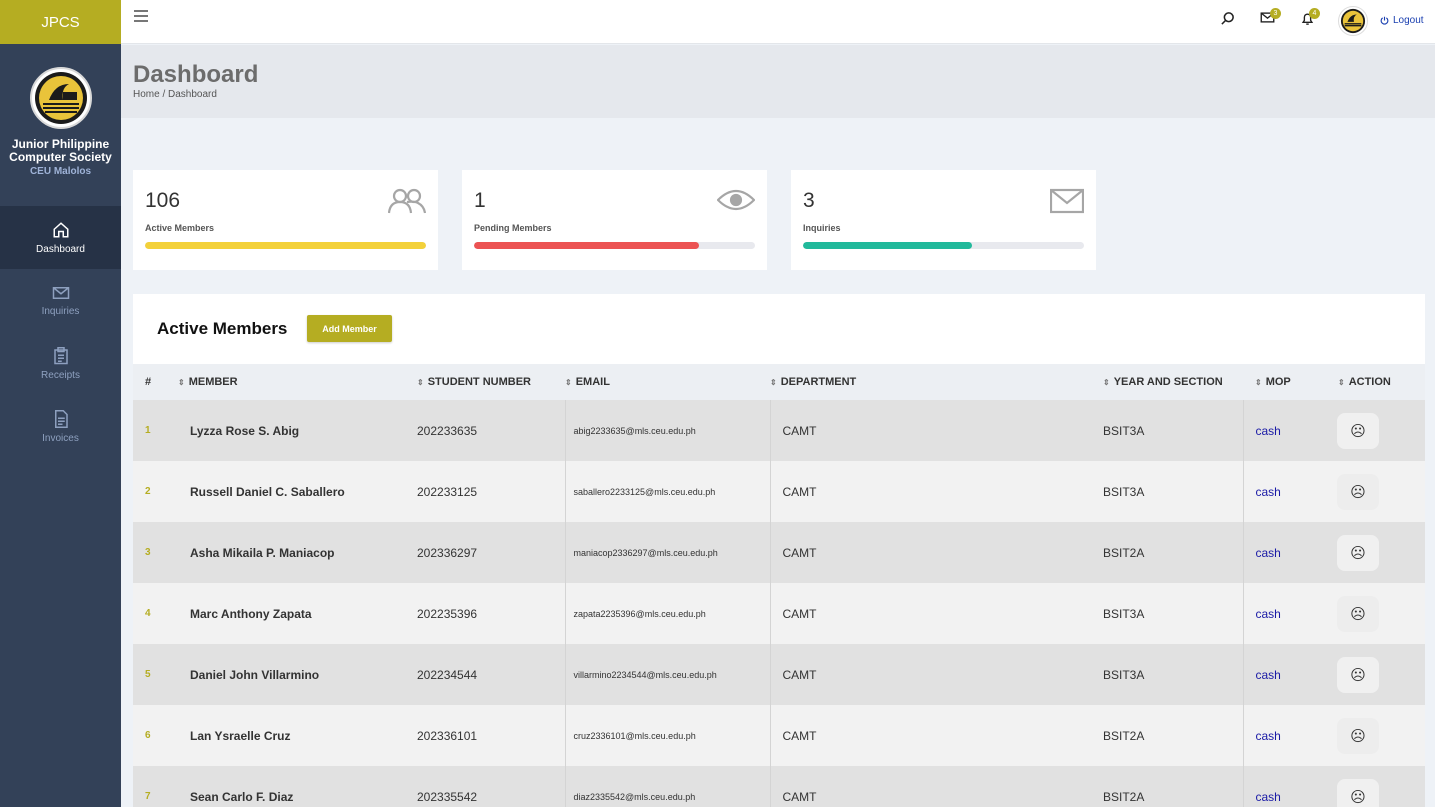 The height and width of the screenshot is (807, 1435). I want to click on notifications-badge: 4, so click(1314, 13).